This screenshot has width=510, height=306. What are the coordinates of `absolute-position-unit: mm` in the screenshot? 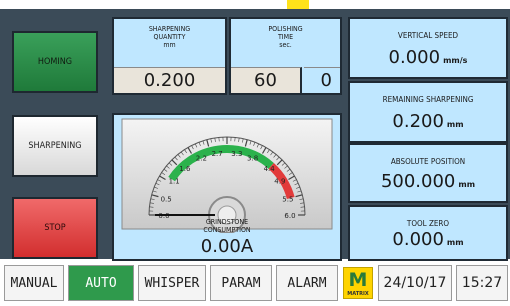 It's located at (467, 184).